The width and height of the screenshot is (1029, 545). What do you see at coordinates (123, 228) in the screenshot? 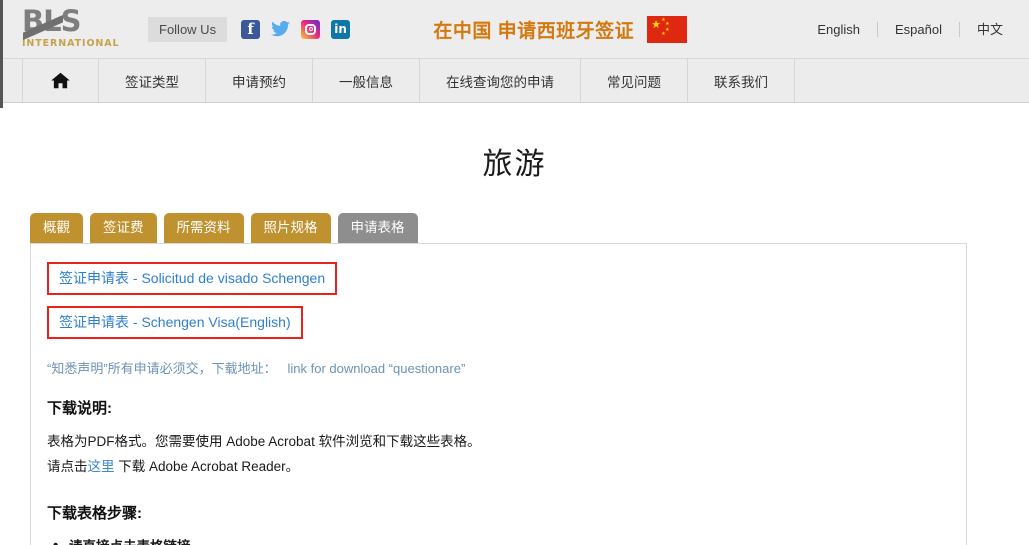
I see `tab-visa-fee: 签证费` at bounding box center [123, 228].